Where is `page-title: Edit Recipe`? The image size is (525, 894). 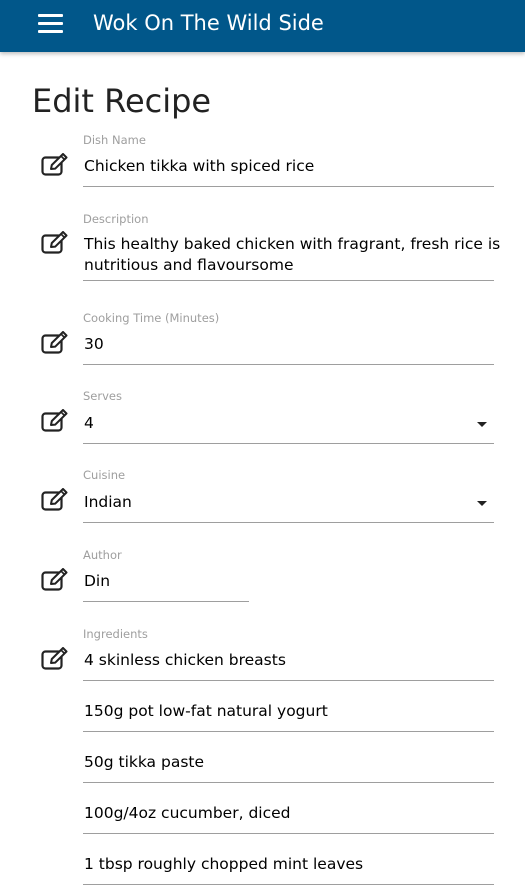 page-title: Edit Recipe is located at coordinates (122, 101).